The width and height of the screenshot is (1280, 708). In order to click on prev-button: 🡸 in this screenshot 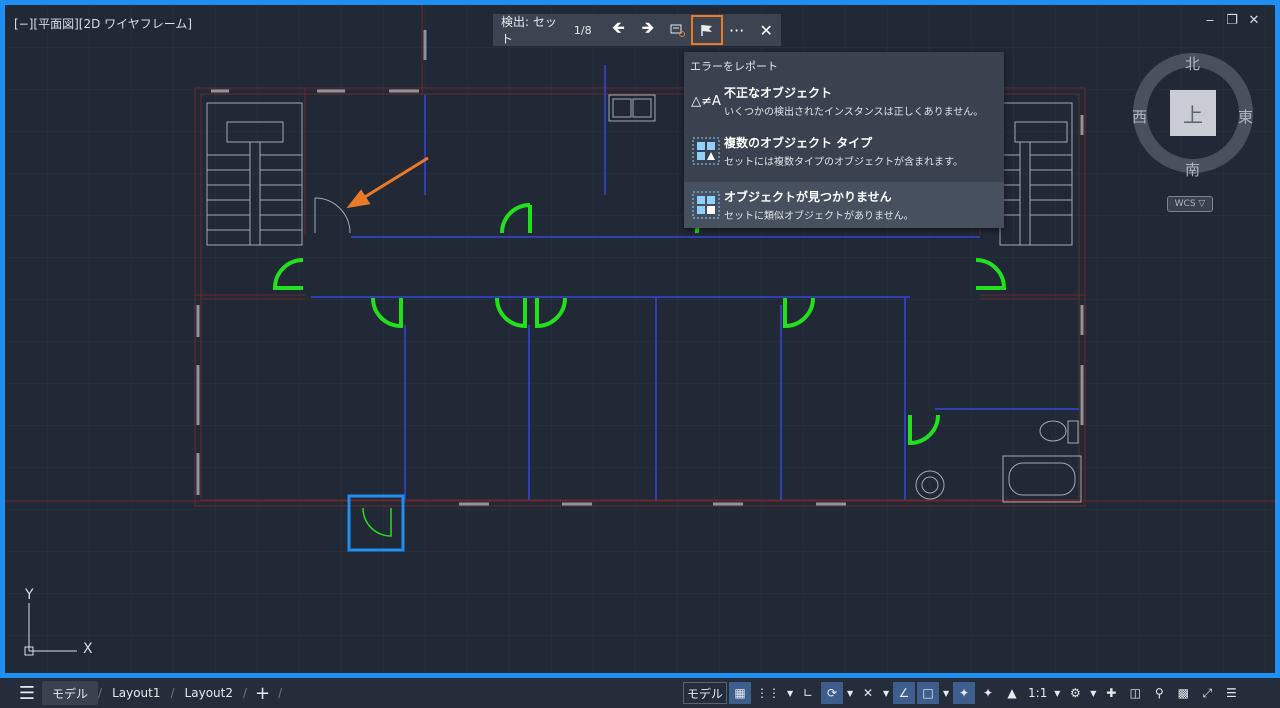, I will do `click(619, 30)`.